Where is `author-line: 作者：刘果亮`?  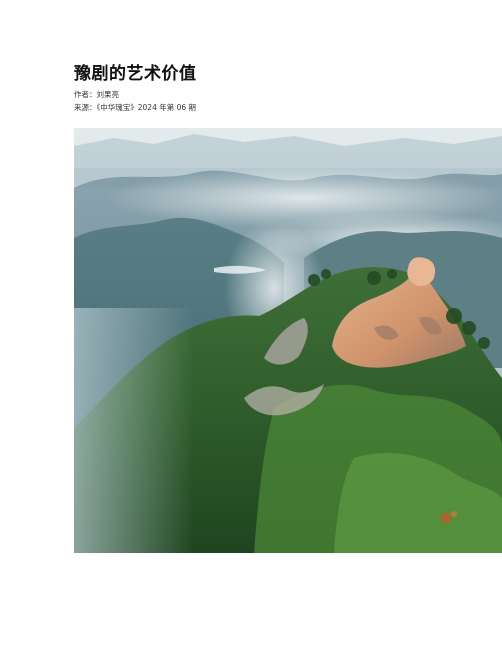 author-line: 作者：刘果亮 is located at coordinates (96, 94).